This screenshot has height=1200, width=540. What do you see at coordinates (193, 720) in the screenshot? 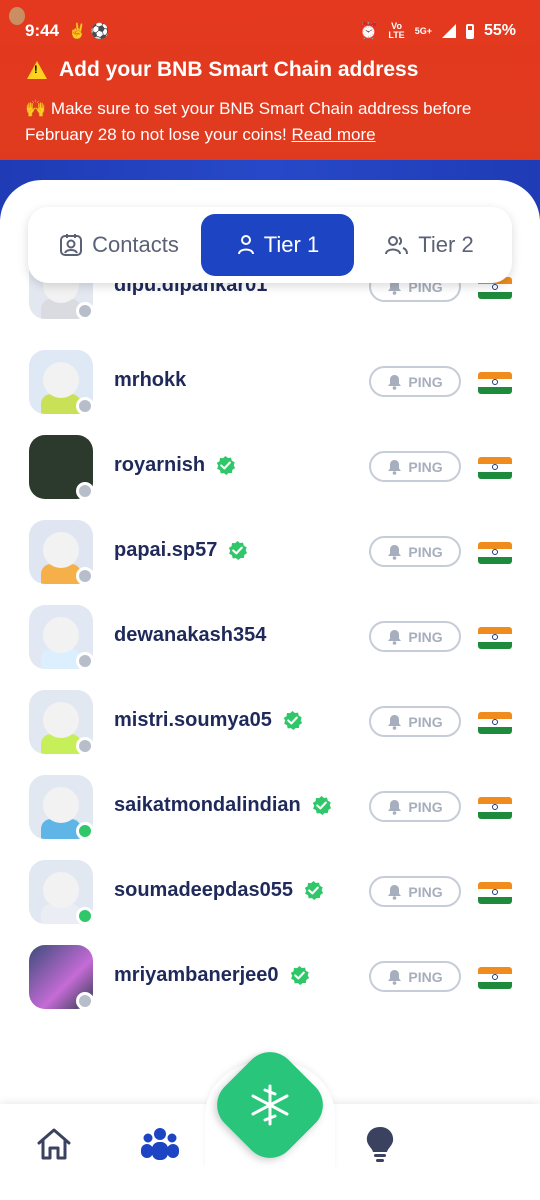
I see `username: mistri.soumya05` at bounding box center [193, 720].